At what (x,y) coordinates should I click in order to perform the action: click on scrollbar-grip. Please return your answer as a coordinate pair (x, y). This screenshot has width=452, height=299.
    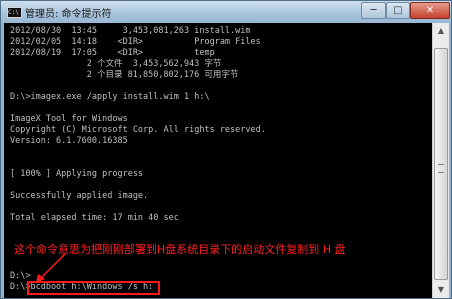
    Looking at the image, I should click on (441, 168).